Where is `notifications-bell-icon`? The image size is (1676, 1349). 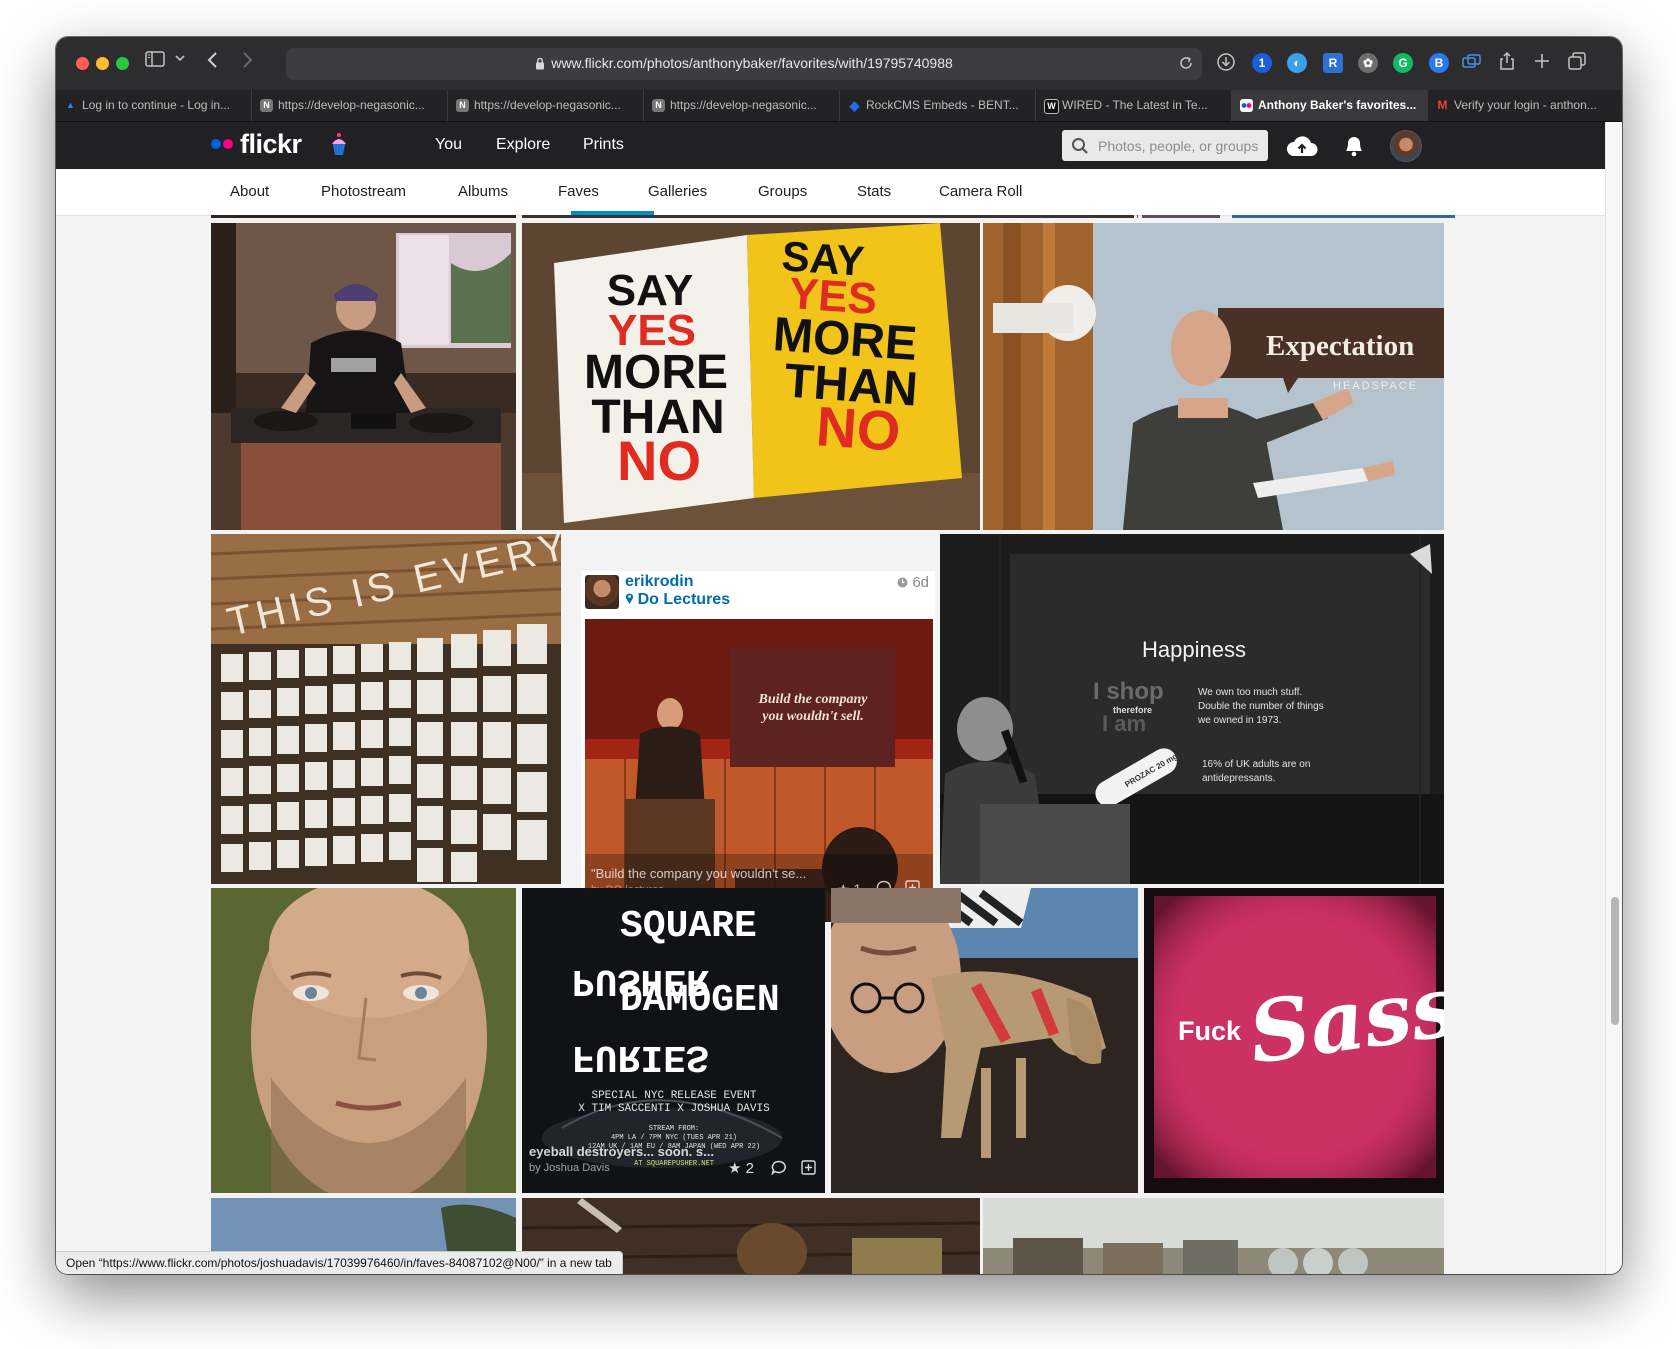
notifications-bell-icon is located at coordinates (1354, 147).